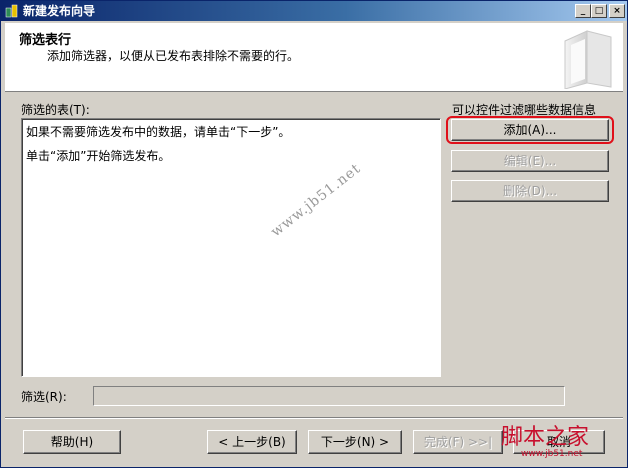 Image resolution: width=628 pixels, height=468 pixels. Describe the element at coordinates (44, 397) in the screenshot. I see `filter-label: 筛选(R):` at that location.